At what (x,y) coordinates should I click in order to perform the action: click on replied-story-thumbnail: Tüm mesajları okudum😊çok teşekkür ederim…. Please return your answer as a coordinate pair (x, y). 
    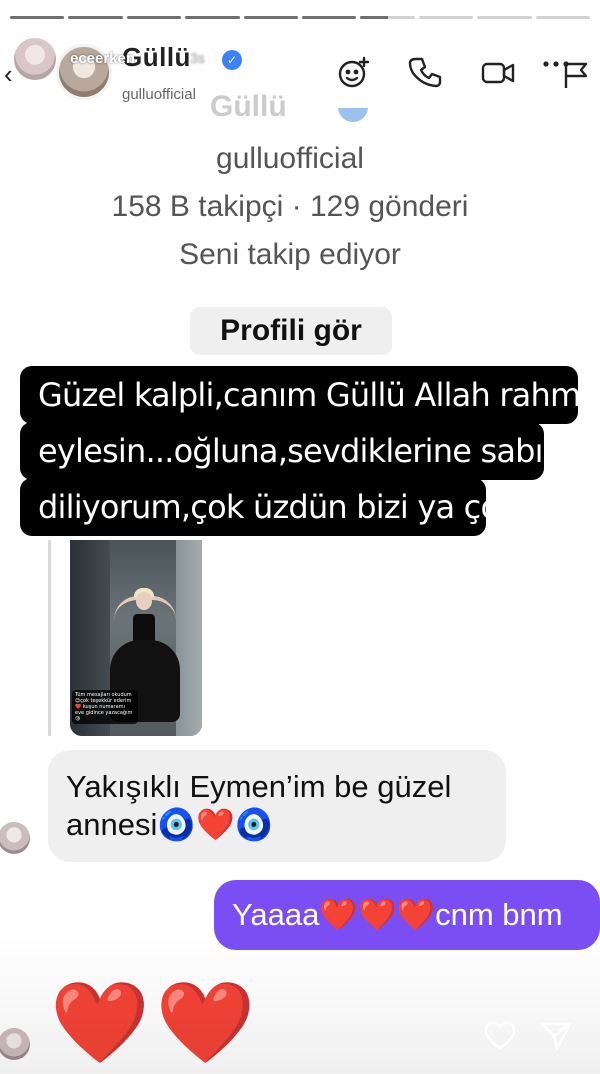
    Looking at the image, I should click on (136, 638).